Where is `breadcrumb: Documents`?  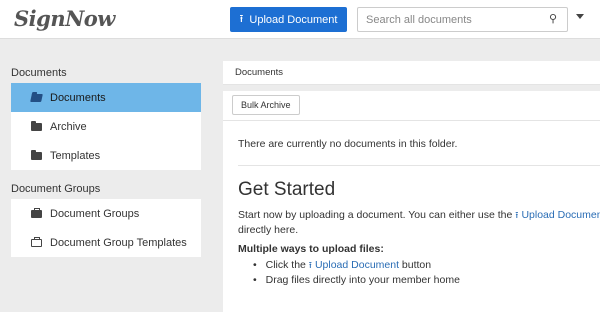
breadcrumb: Documents is located at coordinates (411, 73).